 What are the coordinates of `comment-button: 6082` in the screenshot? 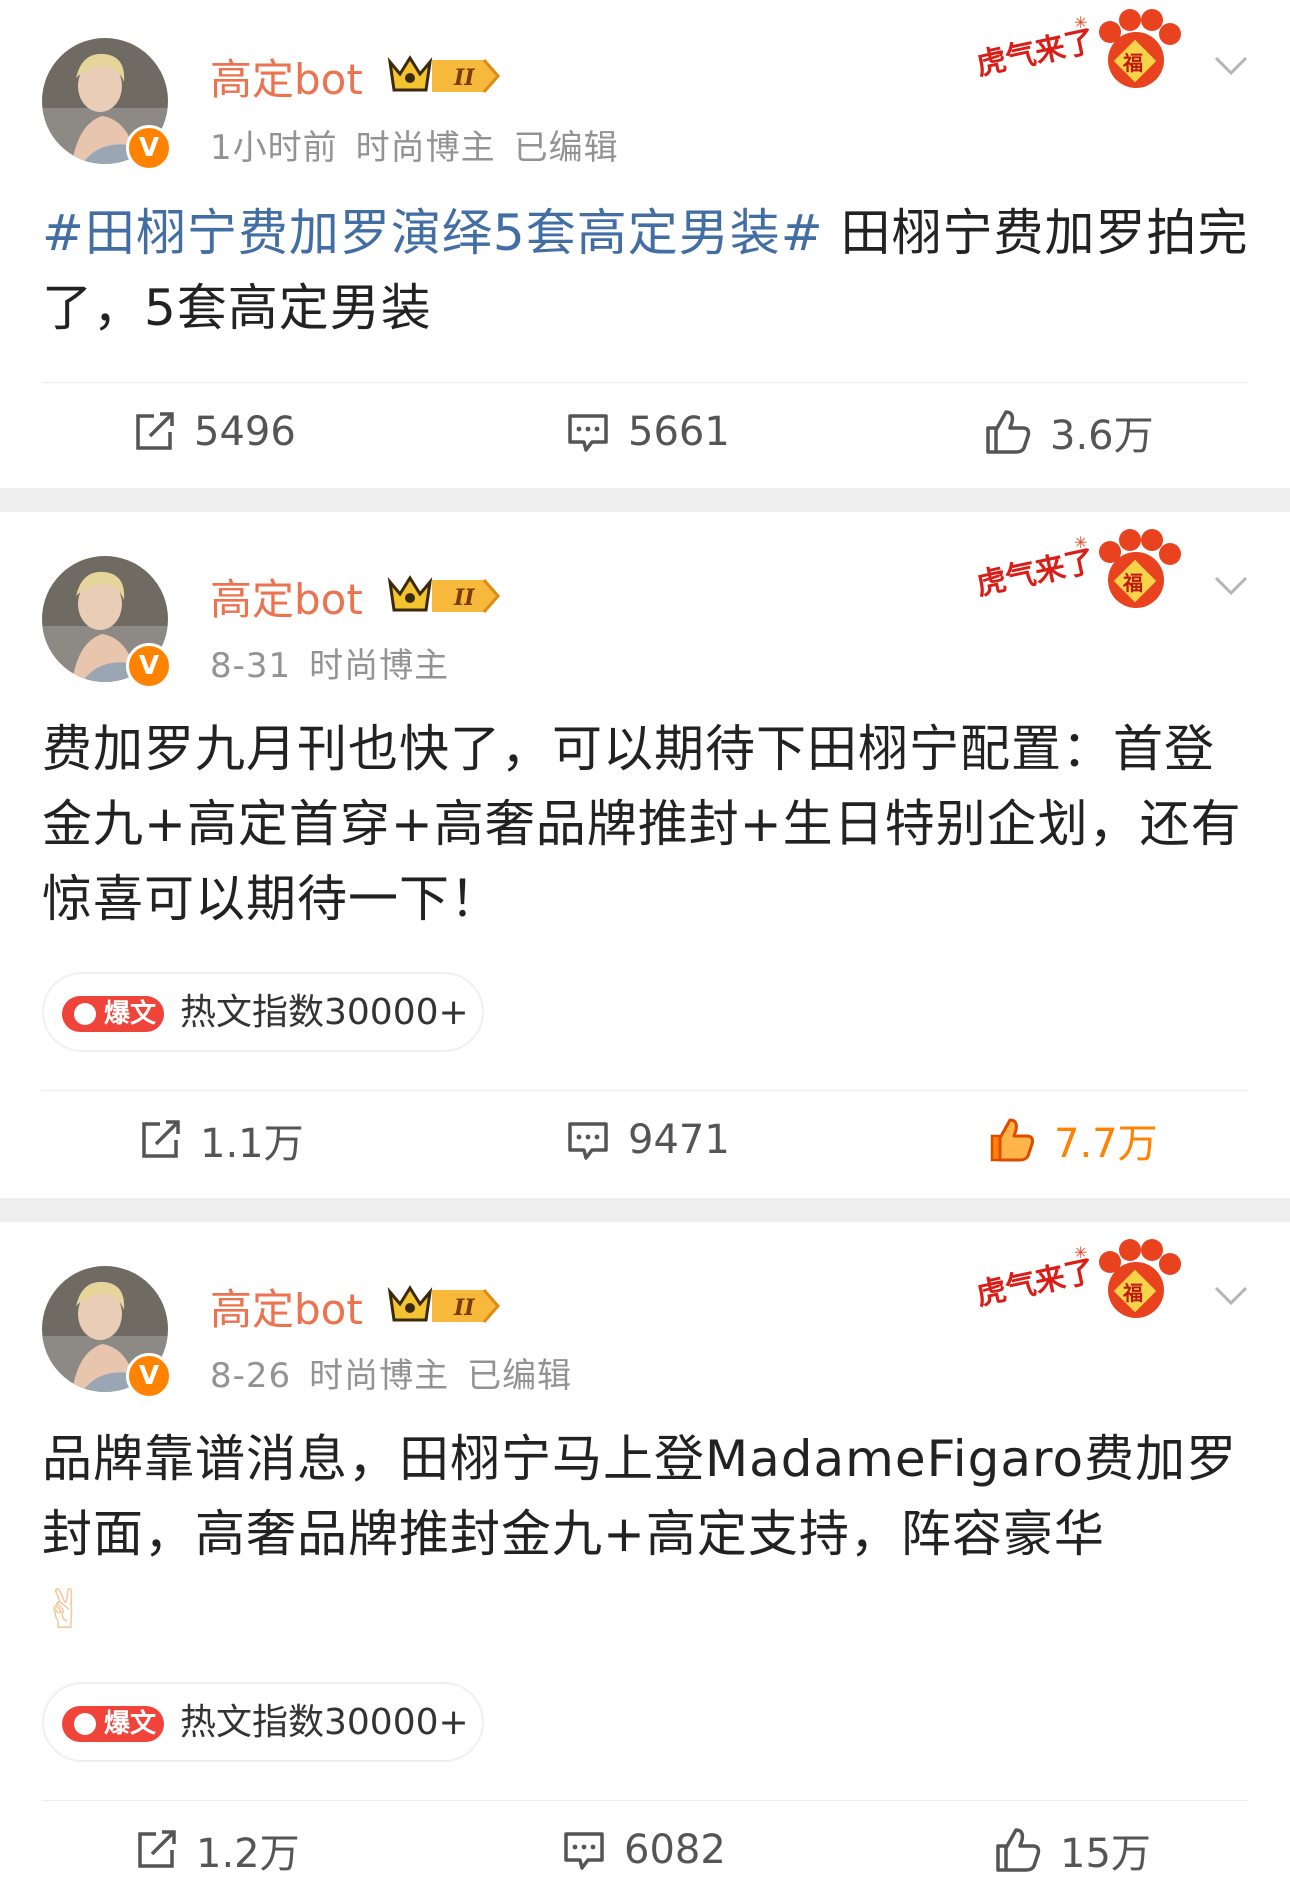 It's located at (644, 1850).